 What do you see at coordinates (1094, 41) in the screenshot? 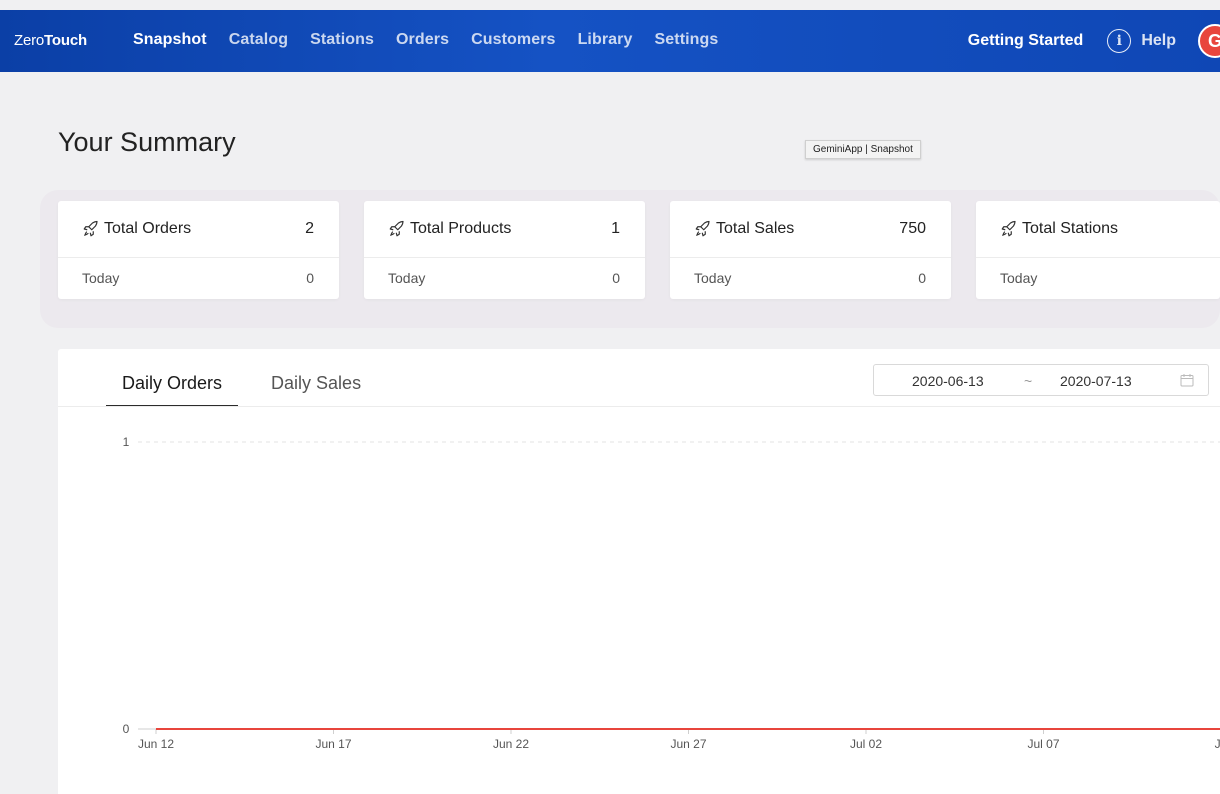
I see `right-nav: Getting Started i Help G` at bounding box center [1094, 41].